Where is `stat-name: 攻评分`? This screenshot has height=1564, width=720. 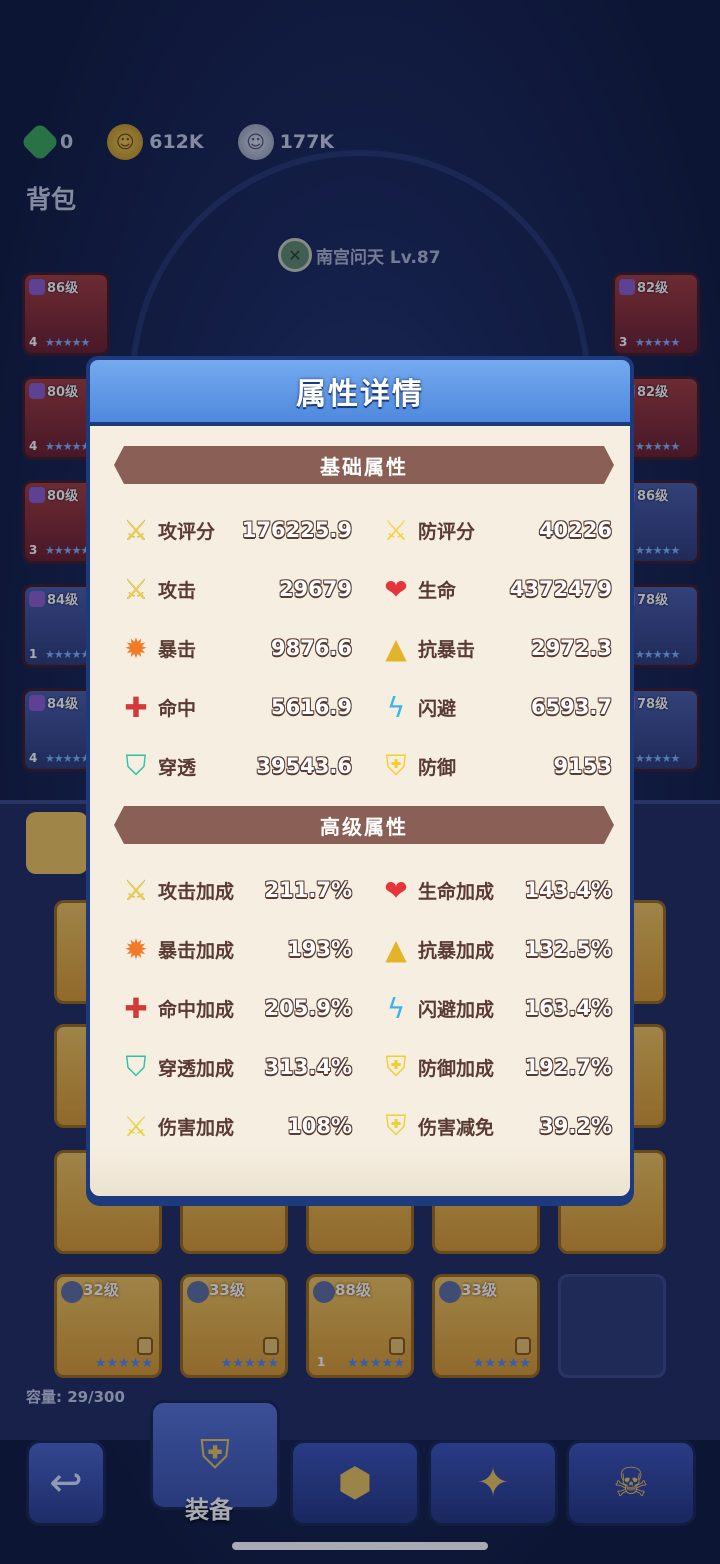
stat-name: 攻评分 is located at coordinates (187, 531).